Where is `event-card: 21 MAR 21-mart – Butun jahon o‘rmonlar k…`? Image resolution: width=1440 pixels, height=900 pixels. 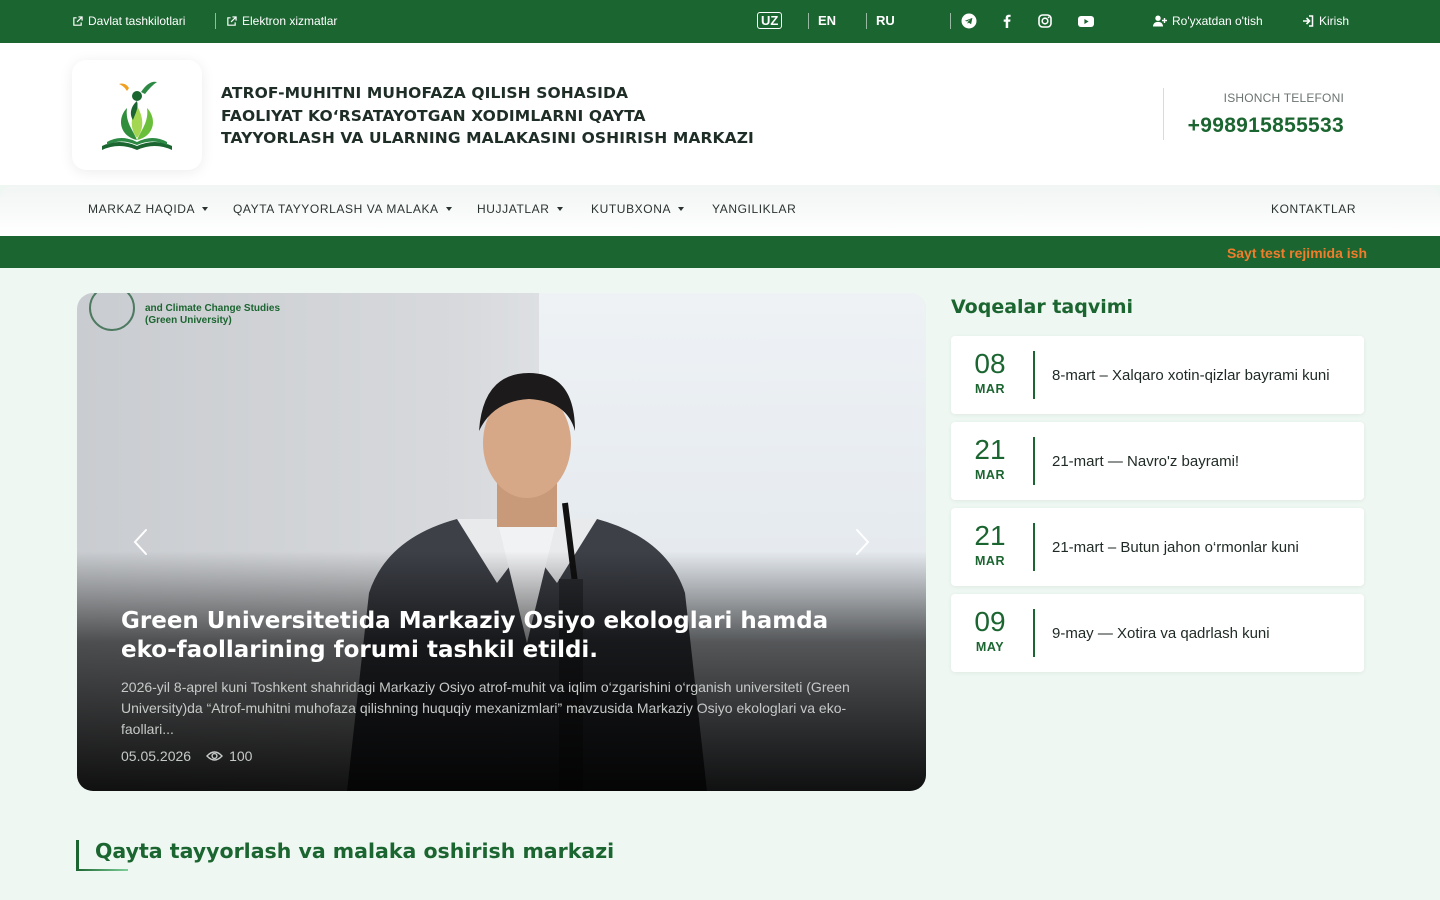 event-card: 21 MAR 21-mart – Butun jahon o‘rmonlar k… is located at coordinates (1157, 547).